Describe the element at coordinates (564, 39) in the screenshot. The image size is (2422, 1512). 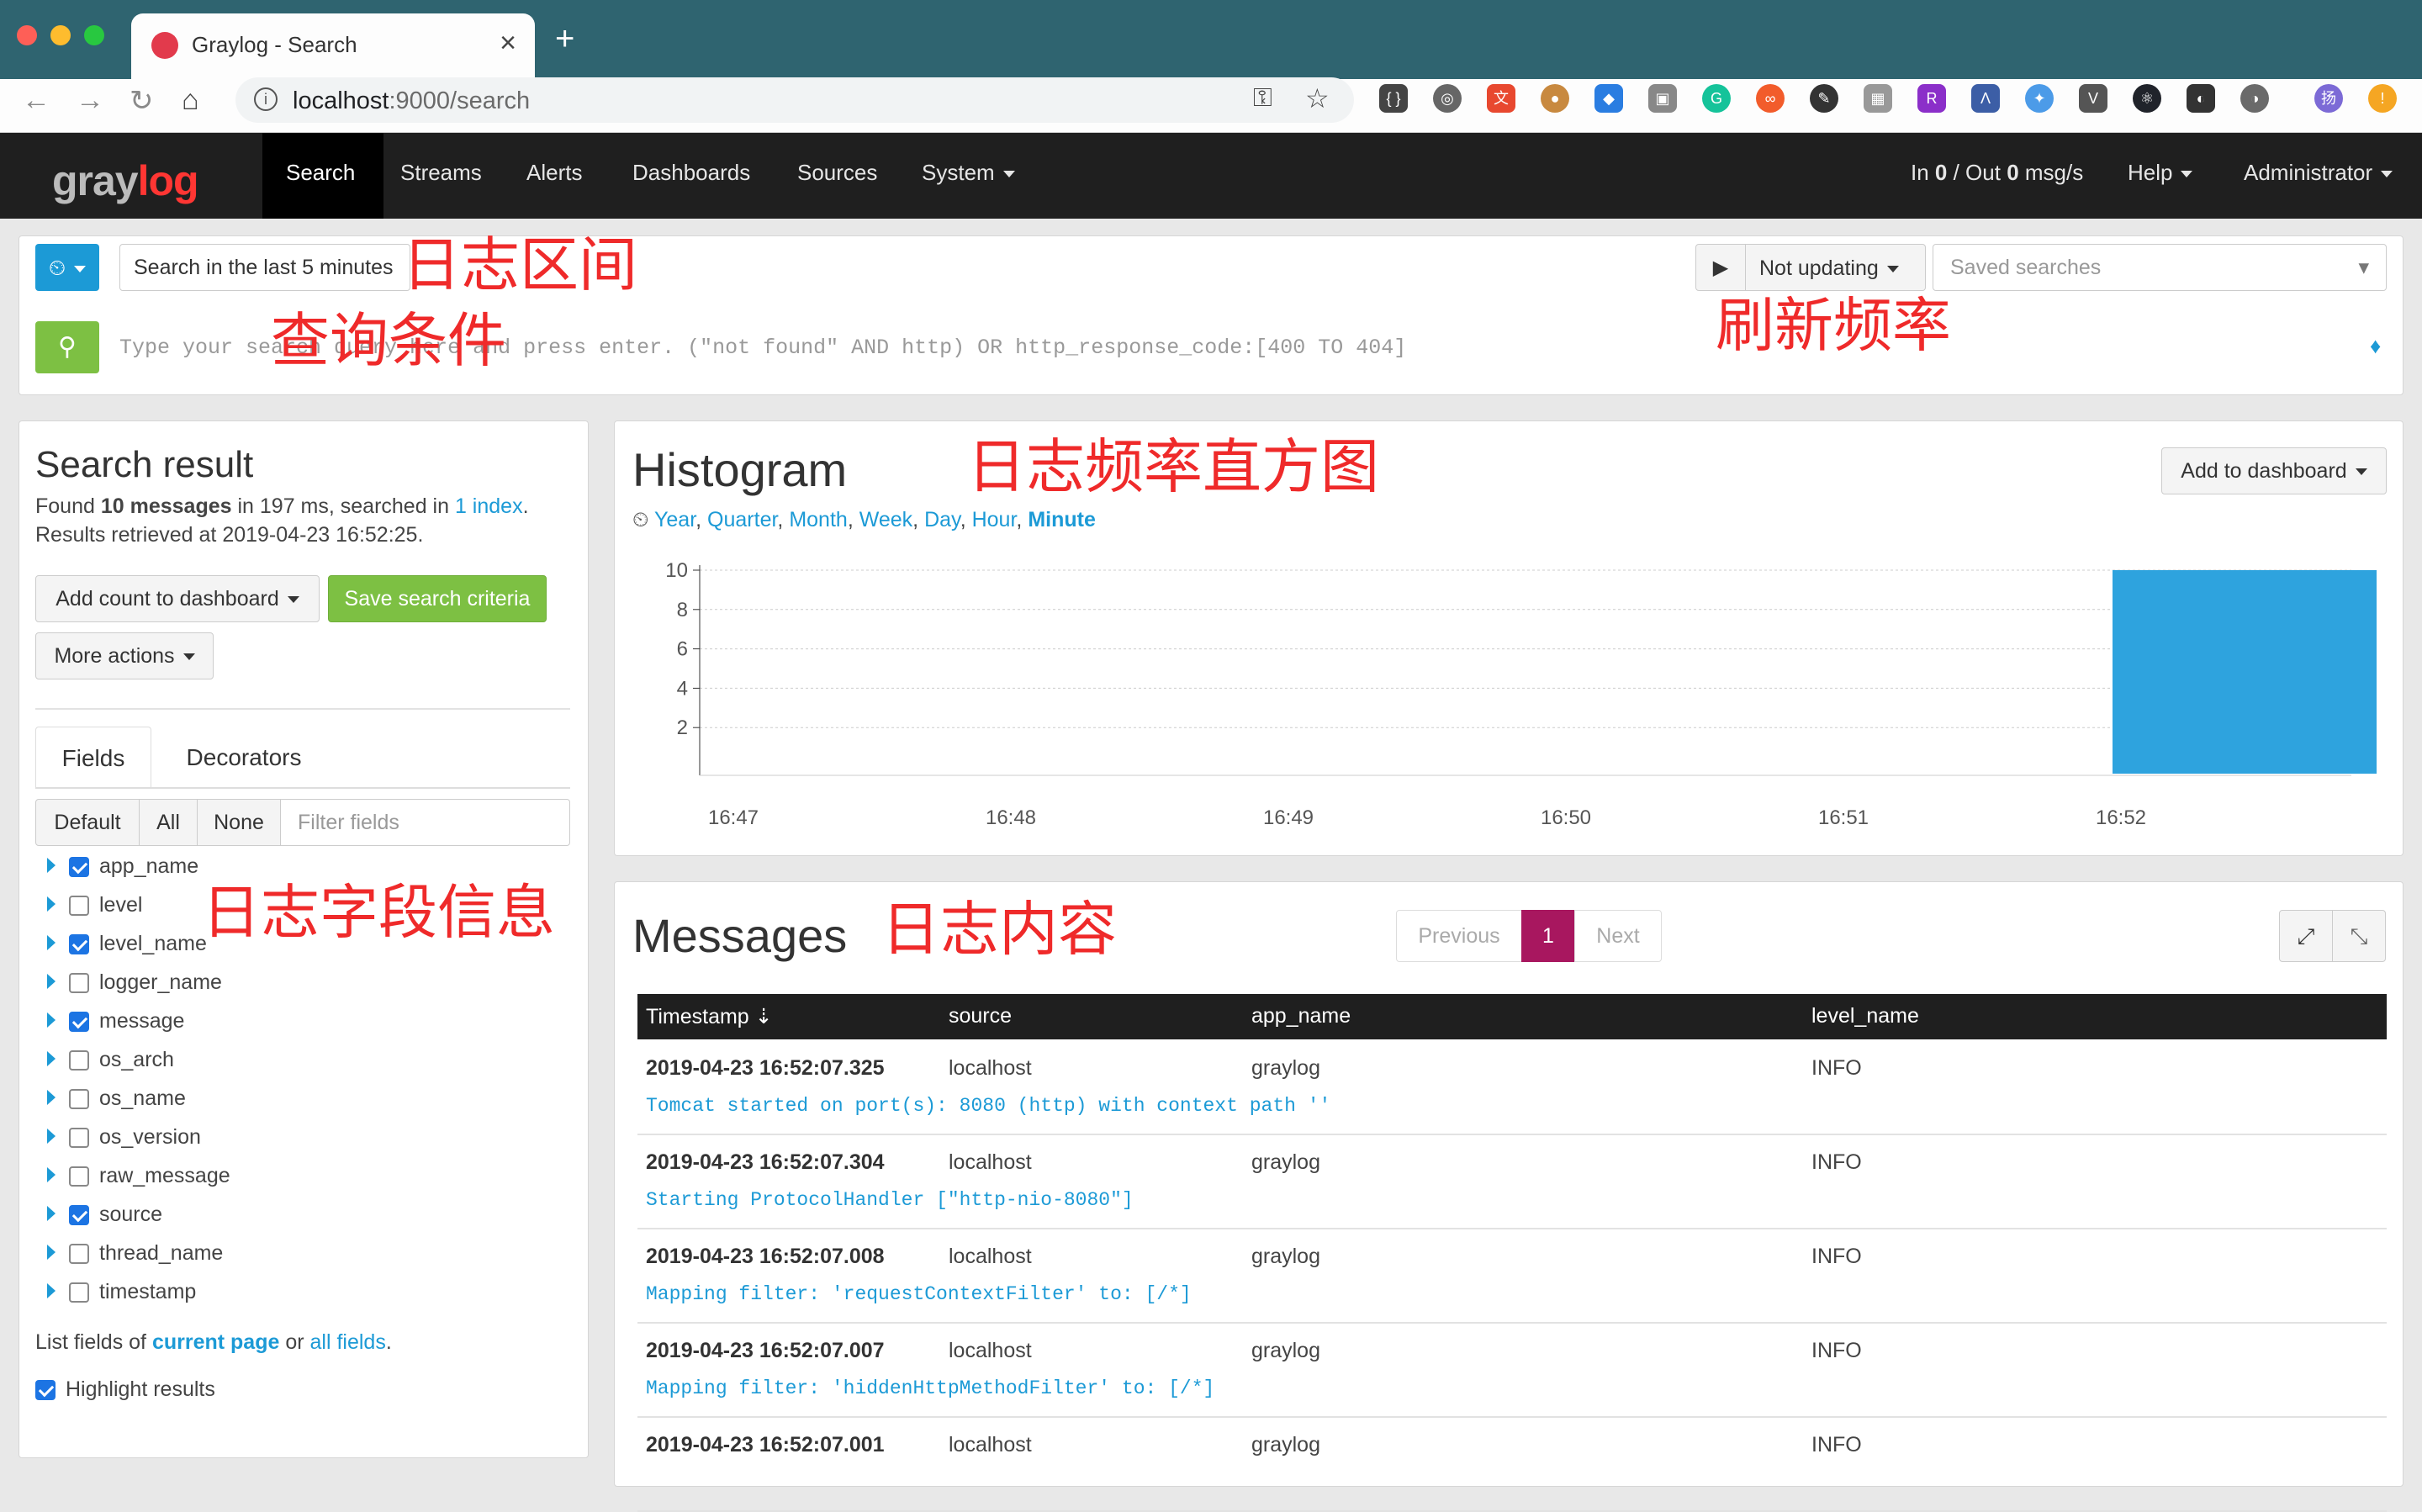
I see `new-tab-icon: +` at that location.